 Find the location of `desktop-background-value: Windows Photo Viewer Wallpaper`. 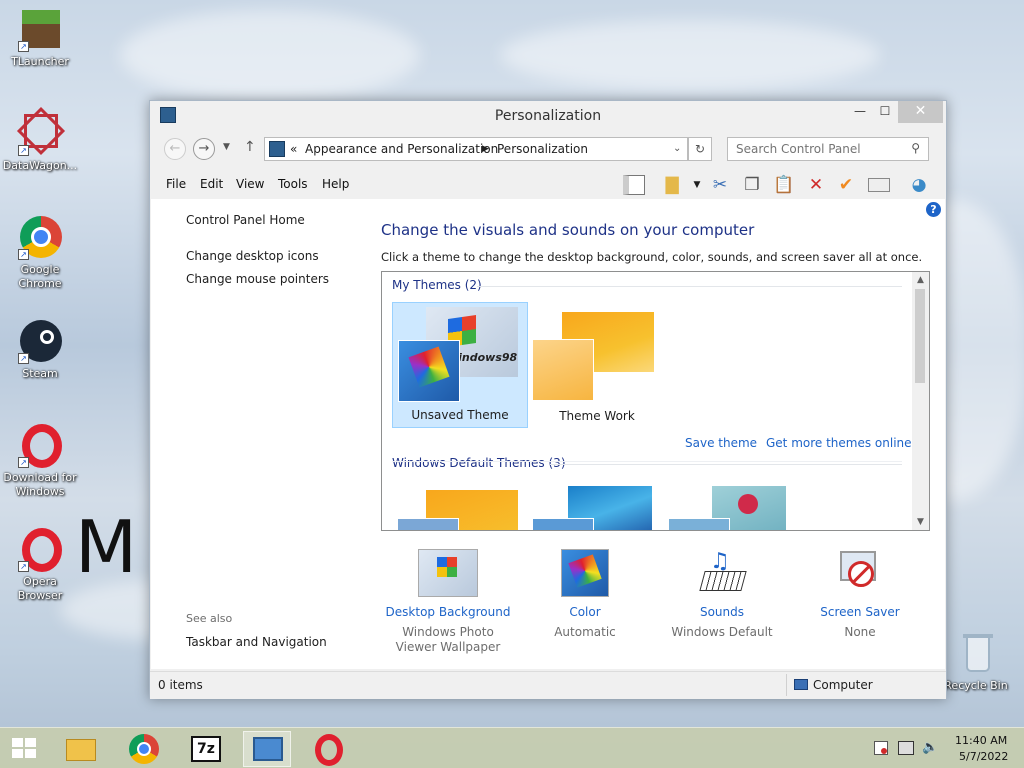

desktop-background-value: Windows Photo Viewer Wallpaper is located at coordinates (448, 639).